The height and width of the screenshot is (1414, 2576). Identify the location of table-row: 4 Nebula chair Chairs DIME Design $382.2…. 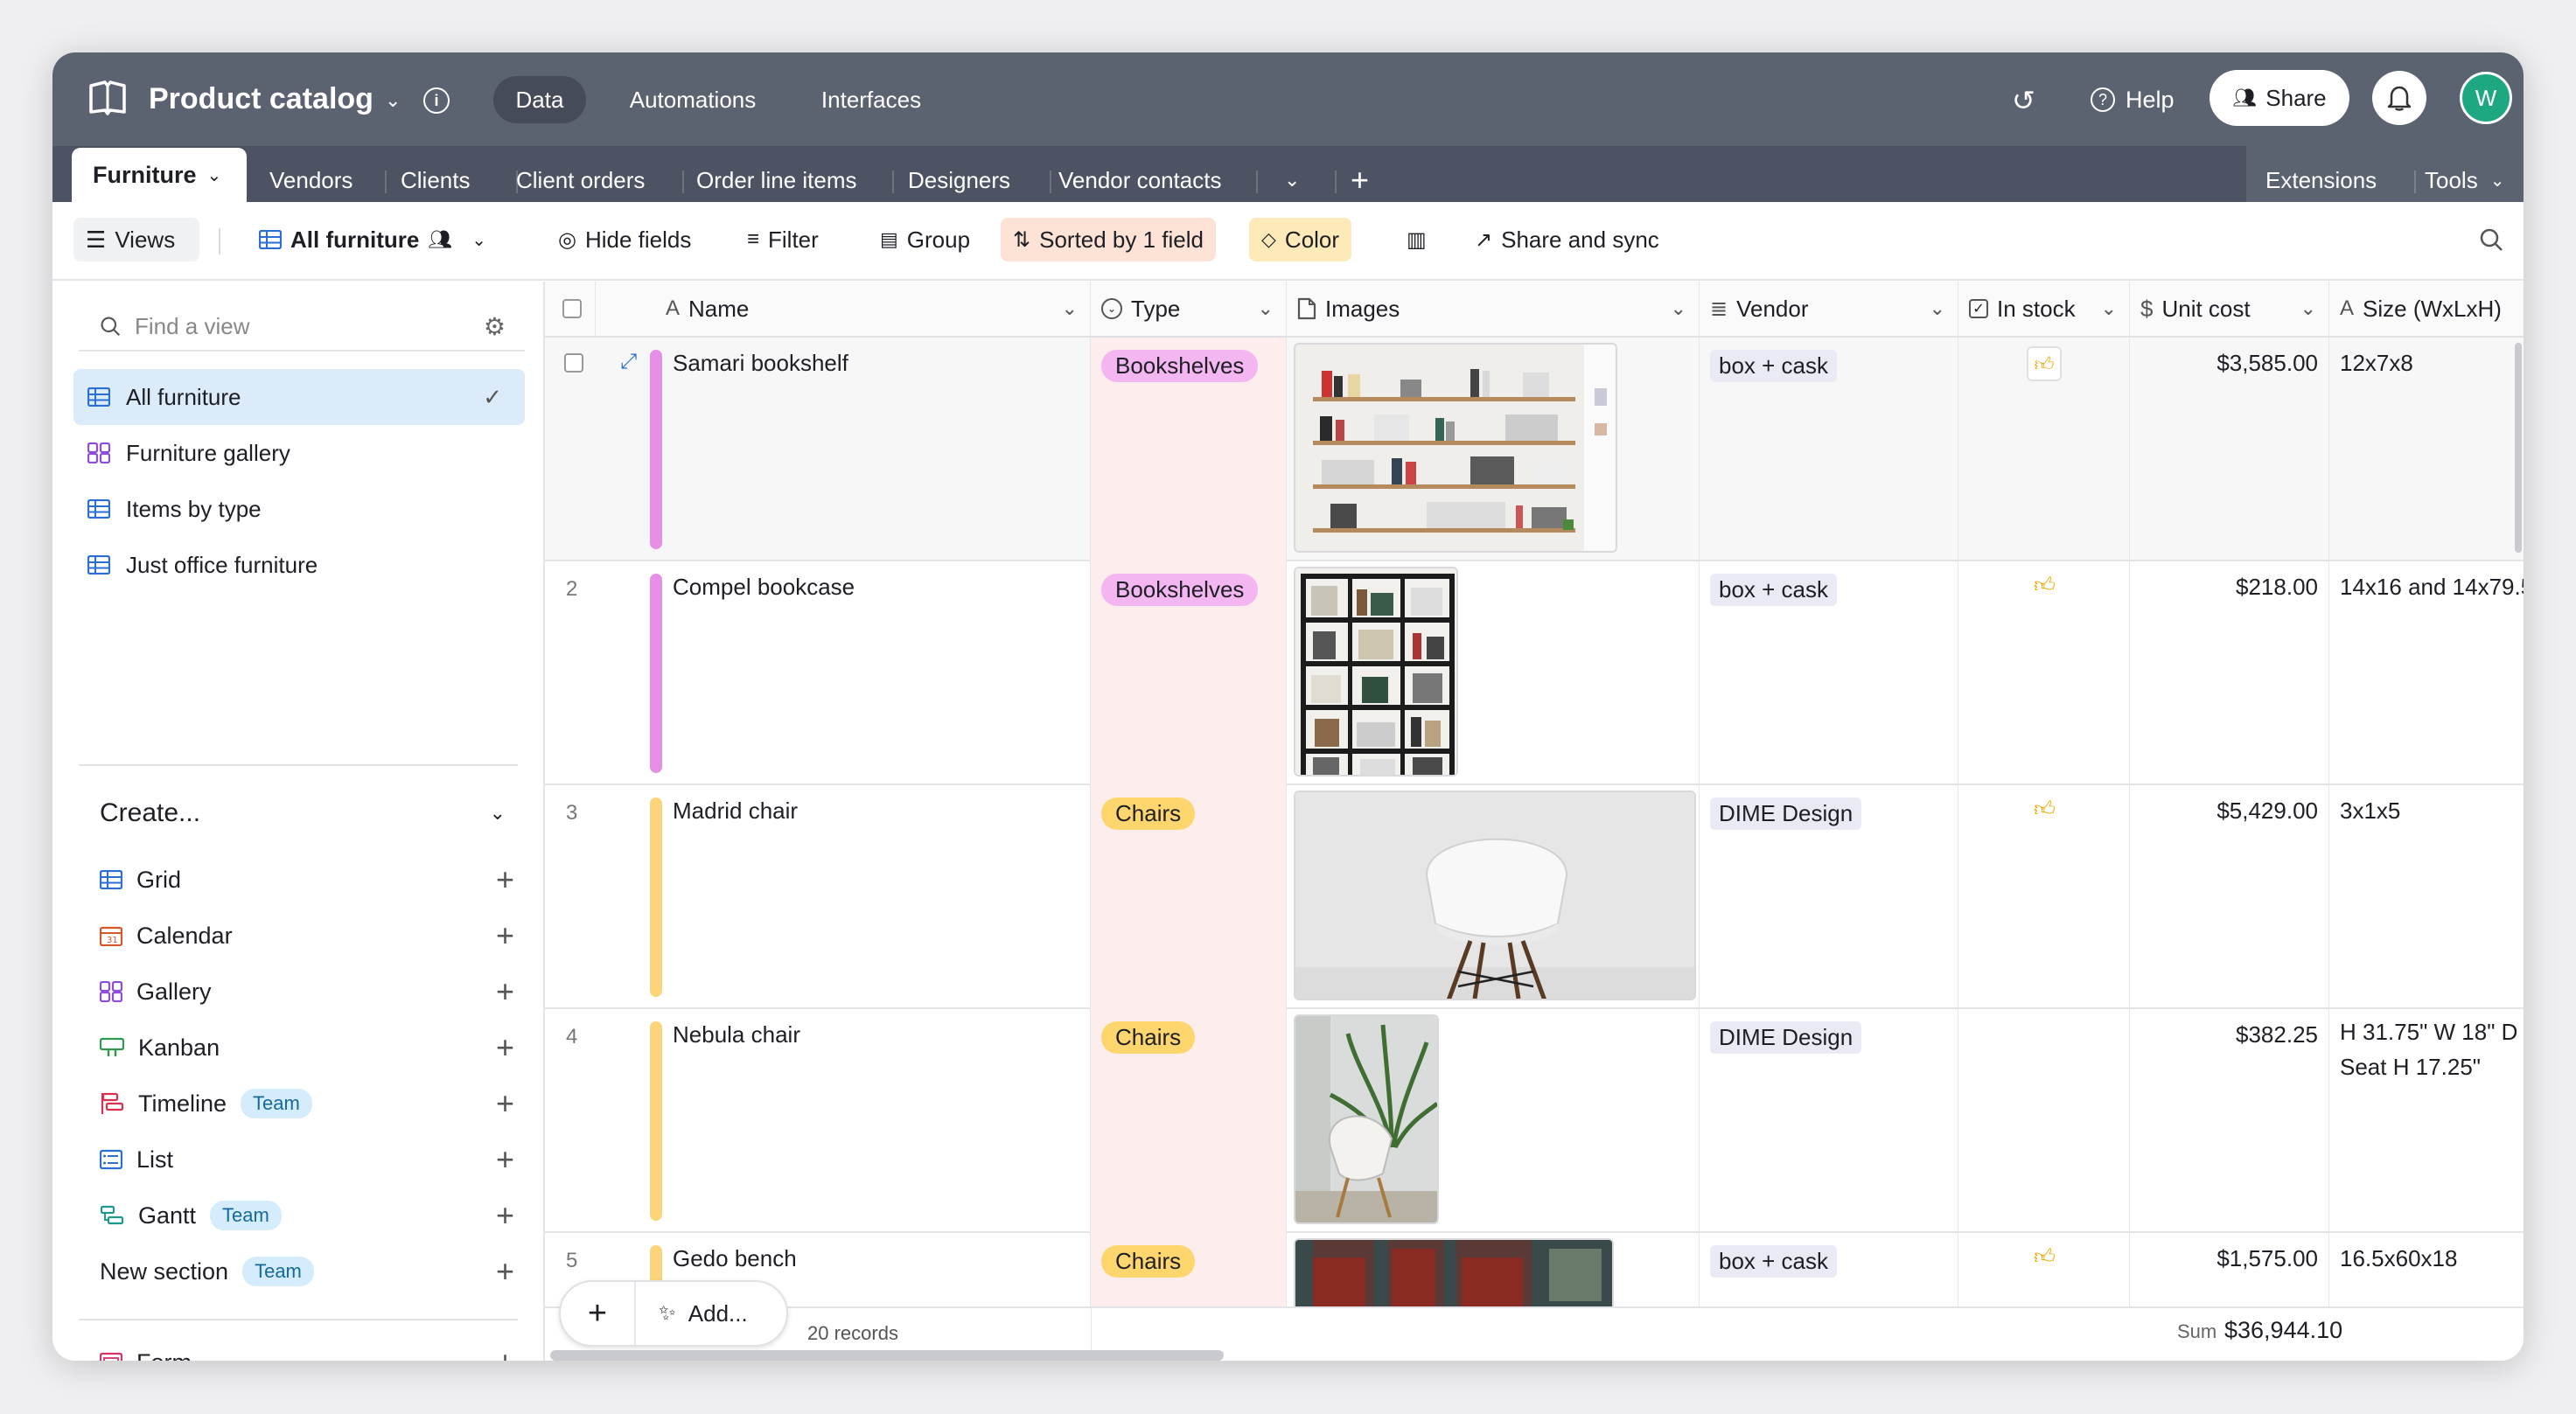
(1534, 1121).